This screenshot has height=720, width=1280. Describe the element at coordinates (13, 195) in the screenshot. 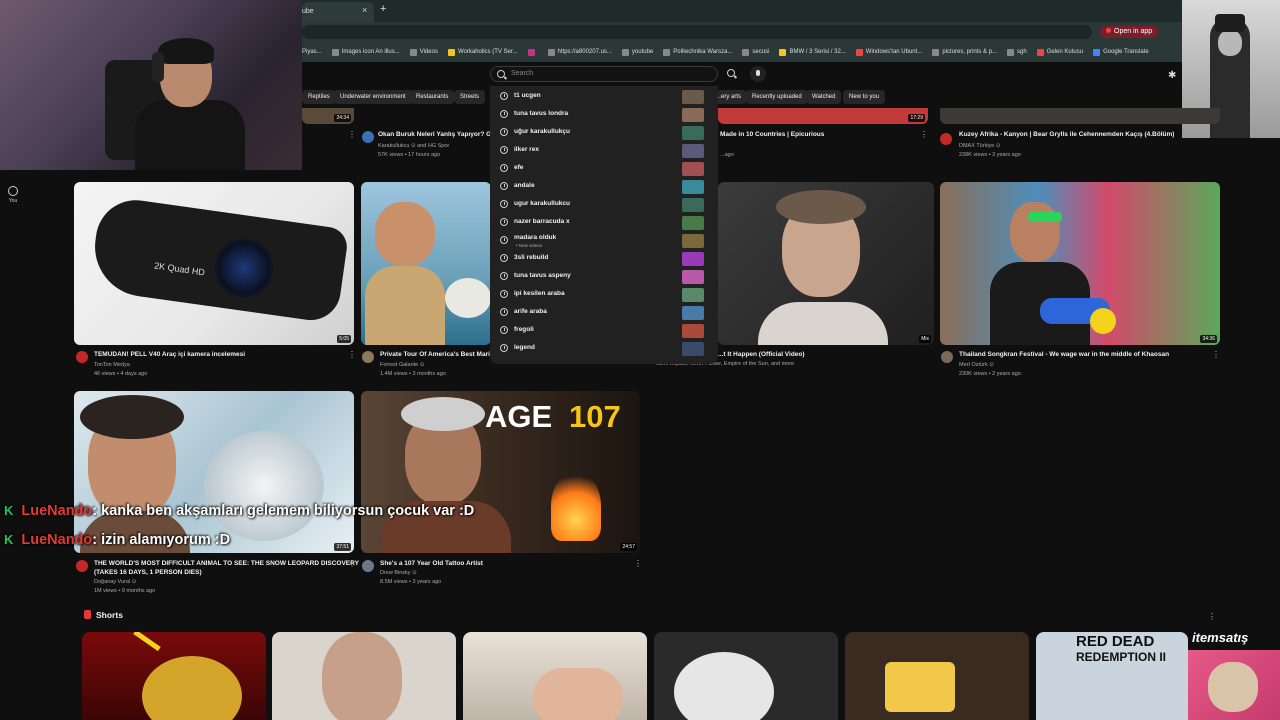

I see `rail-you: You` at that location.